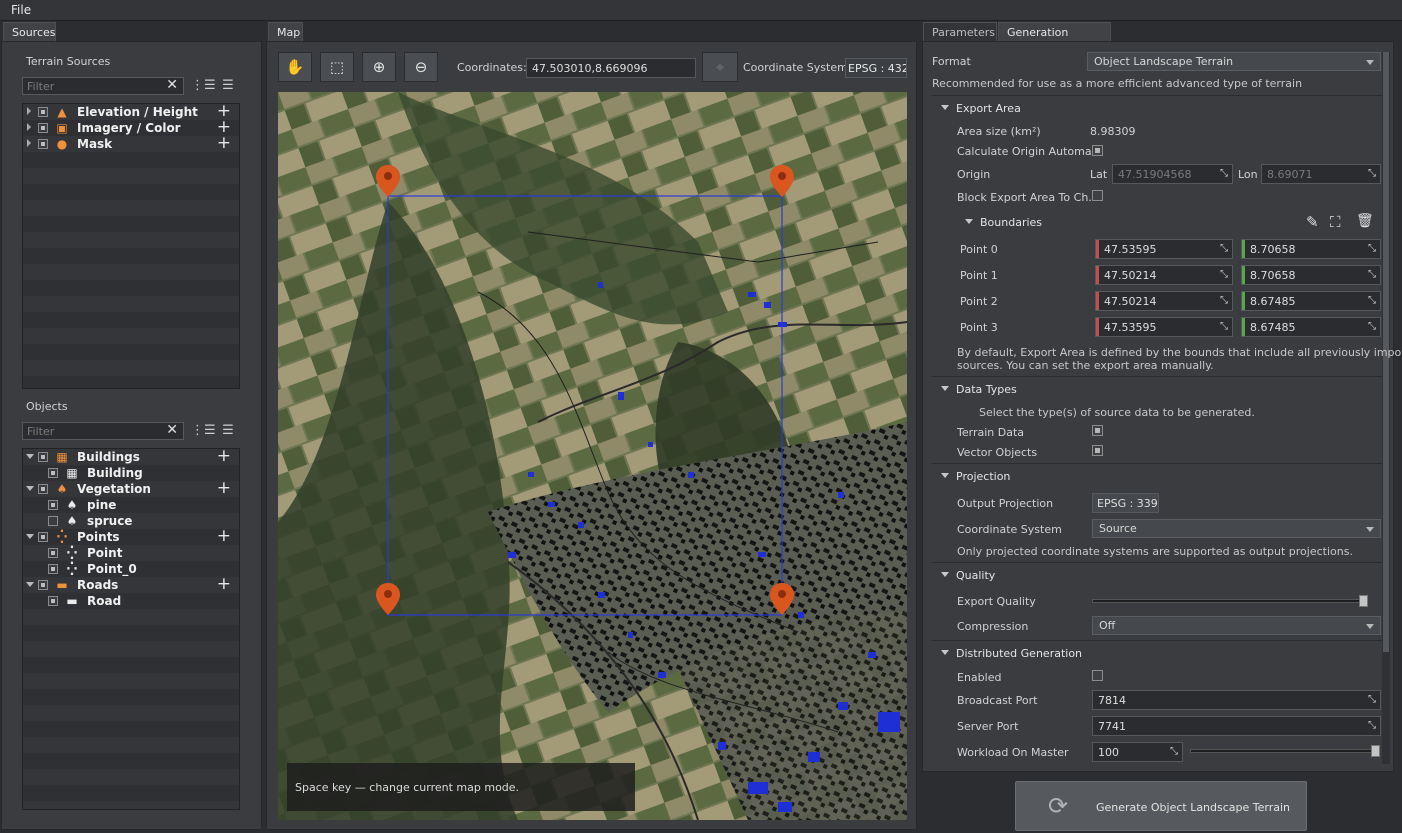  Describe the element at coordinates (701, 10) in the screenshot. I see `menu-bar: File` at that location.